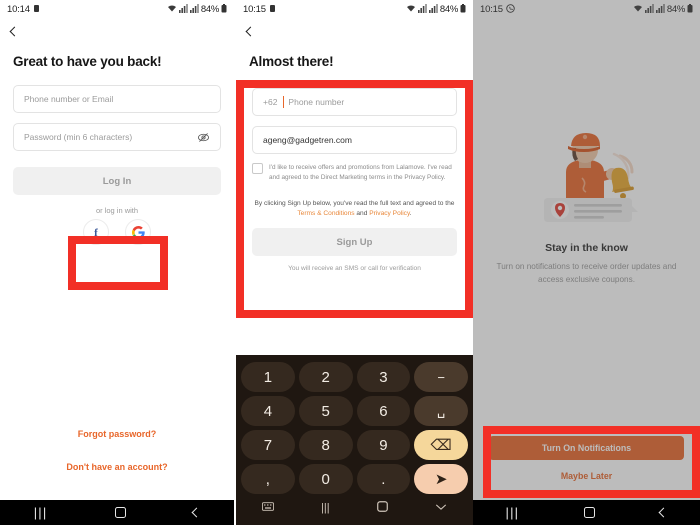 The height and width of the screenshot is (525, 700). I want to click on status-bar: 10:14 84%, so click(117, 9).